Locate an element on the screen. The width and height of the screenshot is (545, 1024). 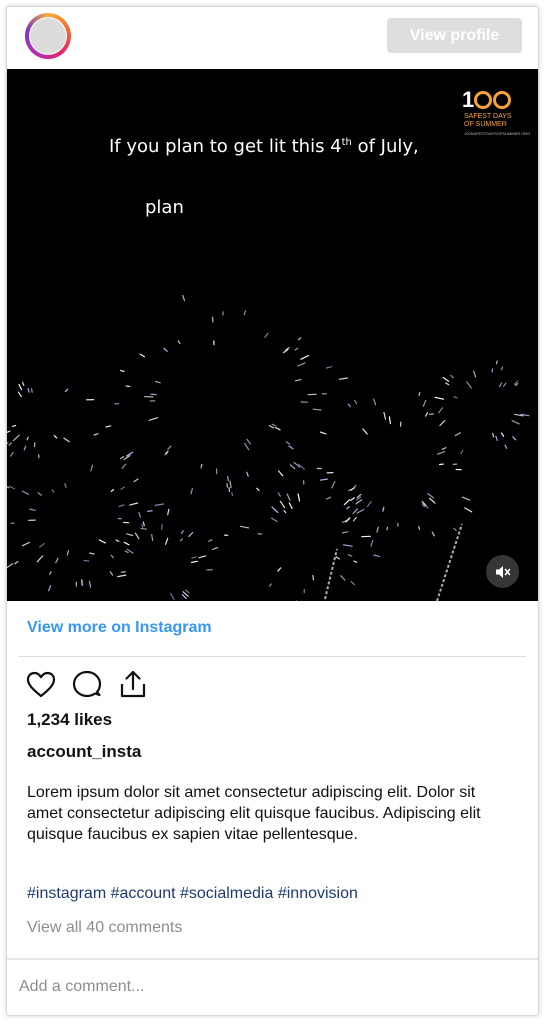
hashtag-link: #socialmedia is located at coordinates (226, 893).